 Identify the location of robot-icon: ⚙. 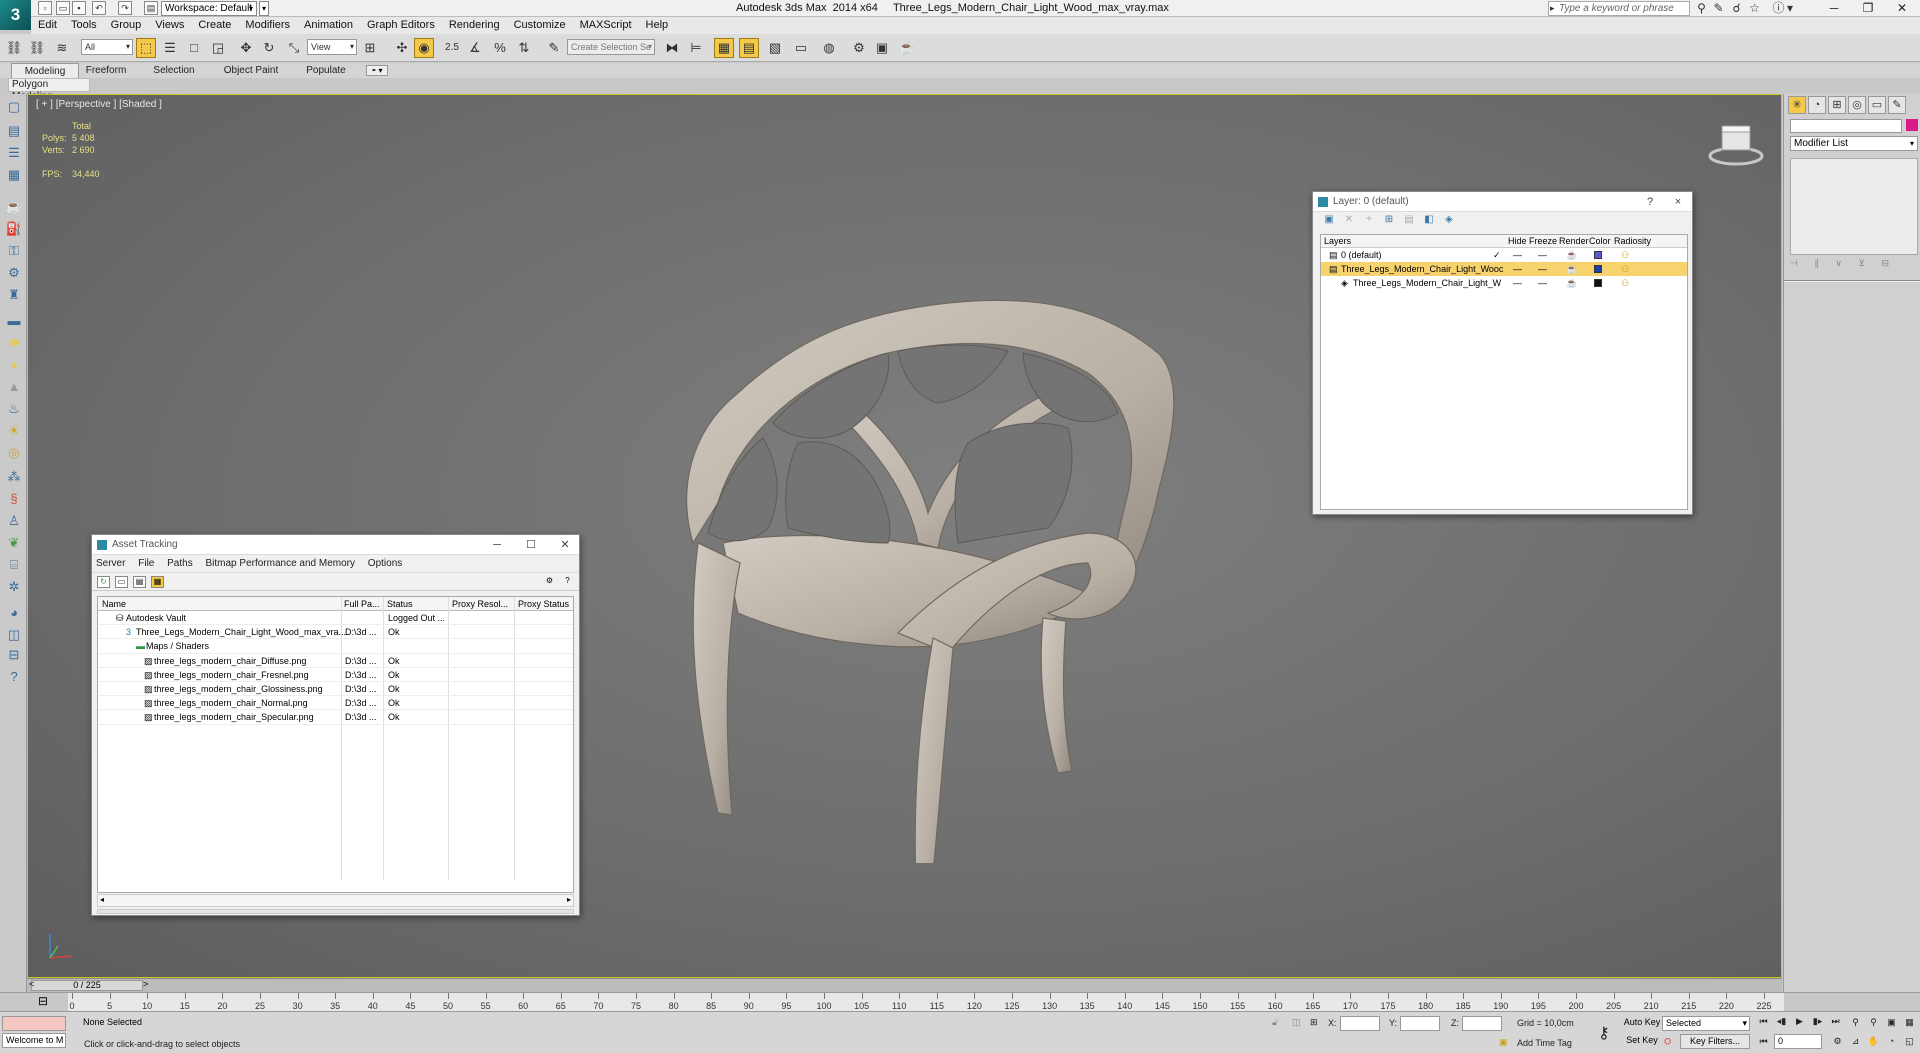
(14, 273).